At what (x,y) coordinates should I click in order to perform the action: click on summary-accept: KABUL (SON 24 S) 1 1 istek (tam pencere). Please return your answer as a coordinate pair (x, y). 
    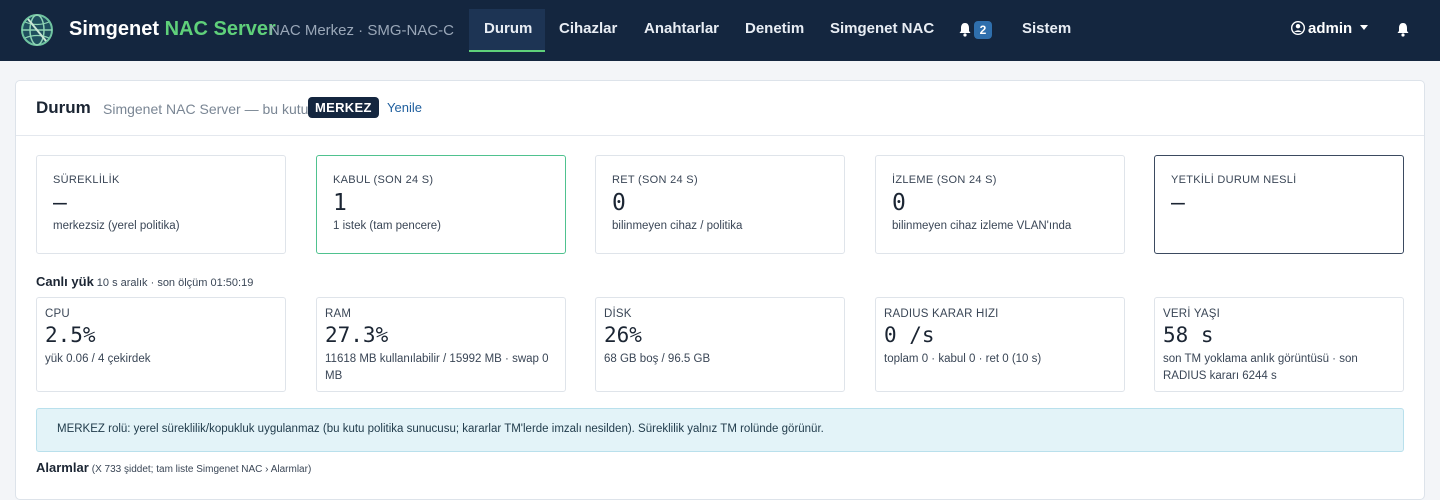
    Looking at the image, I should click on (441, 204).